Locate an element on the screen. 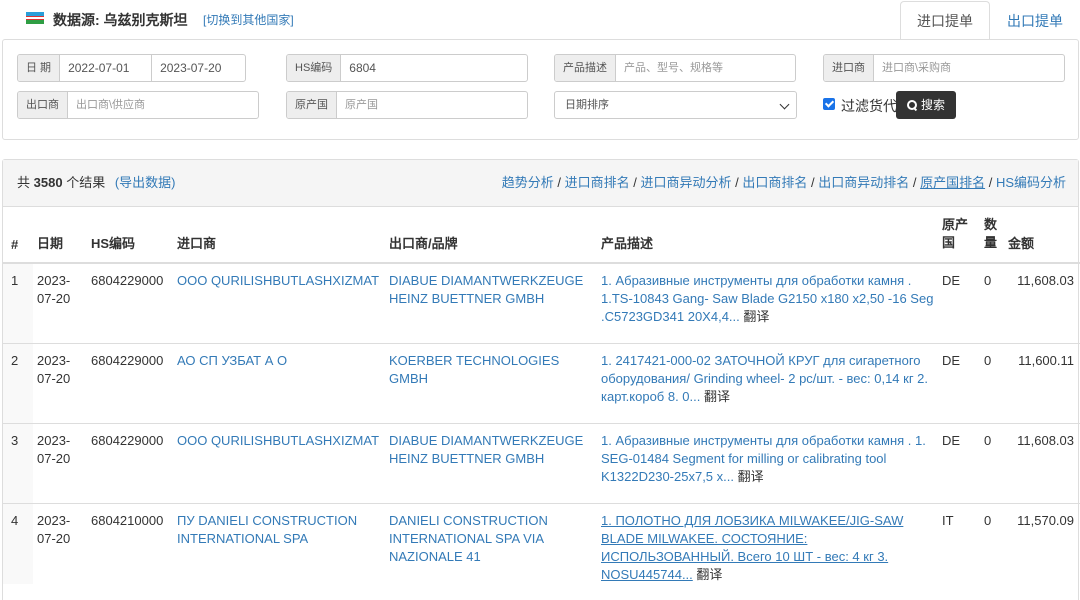 Image resolution: width=1080 pixels, height=600 pixels. table-header-row: # 日期 HS编码 进口商 出口商/品牌 产品描述 原产国 数量 金额 is located at coordinates (541, 236).